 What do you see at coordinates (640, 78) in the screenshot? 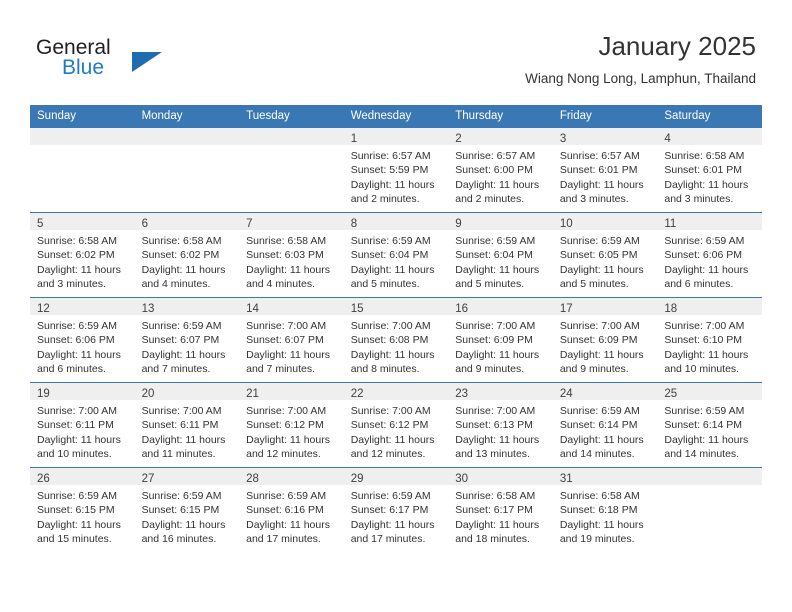
I see `page-subtitle: Wiang Nong Long, Lamphun, Thailand` at bounding box center [640, 78].